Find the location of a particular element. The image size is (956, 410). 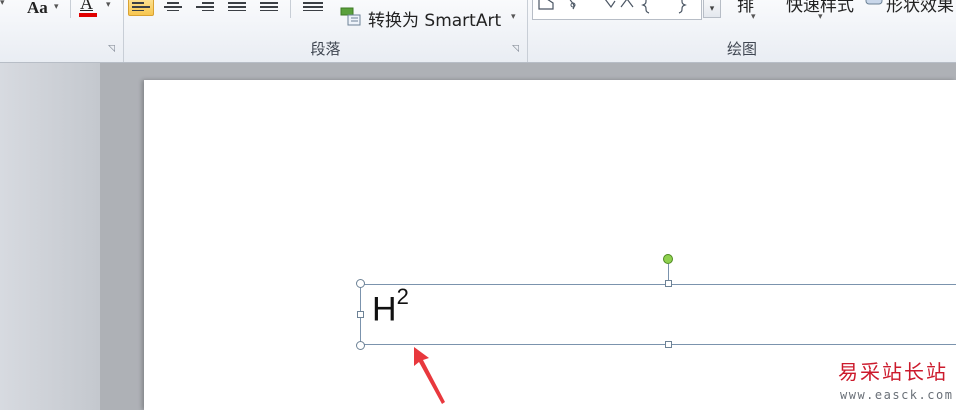

font-dialog-launcher-icon: ◹ is located at coordinates (112, 49).